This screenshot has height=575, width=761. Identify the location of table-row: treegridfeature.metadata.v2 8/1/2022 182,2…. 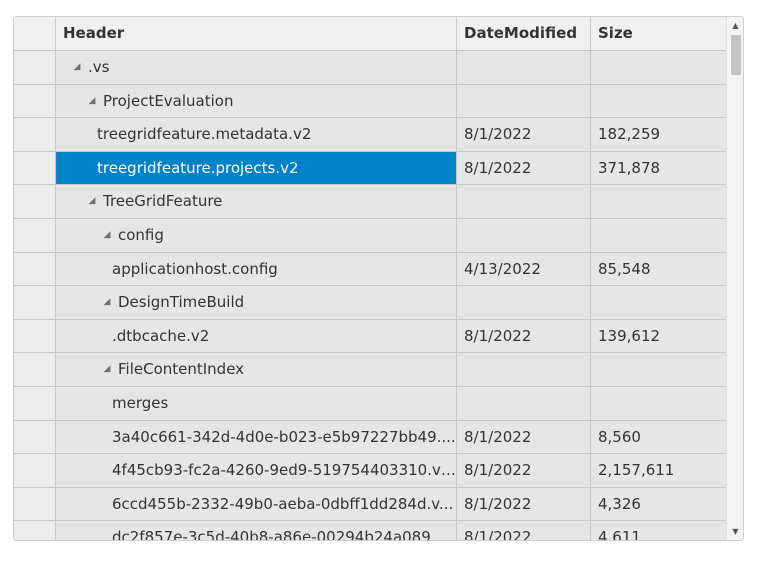
(370, 135).